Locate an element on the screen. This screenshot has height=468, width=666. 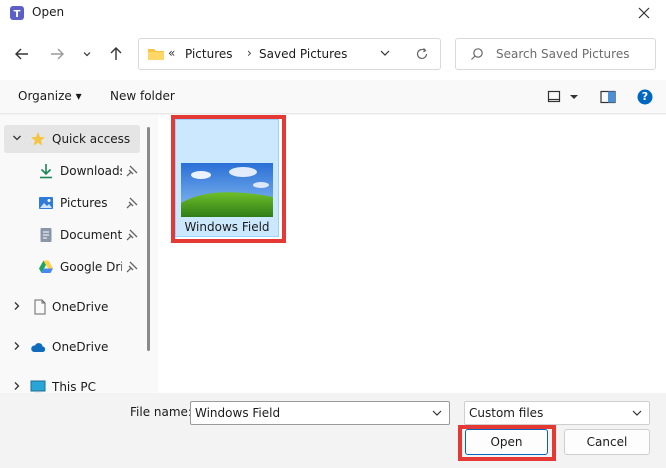
back-button is located at coordinates (22, 54).